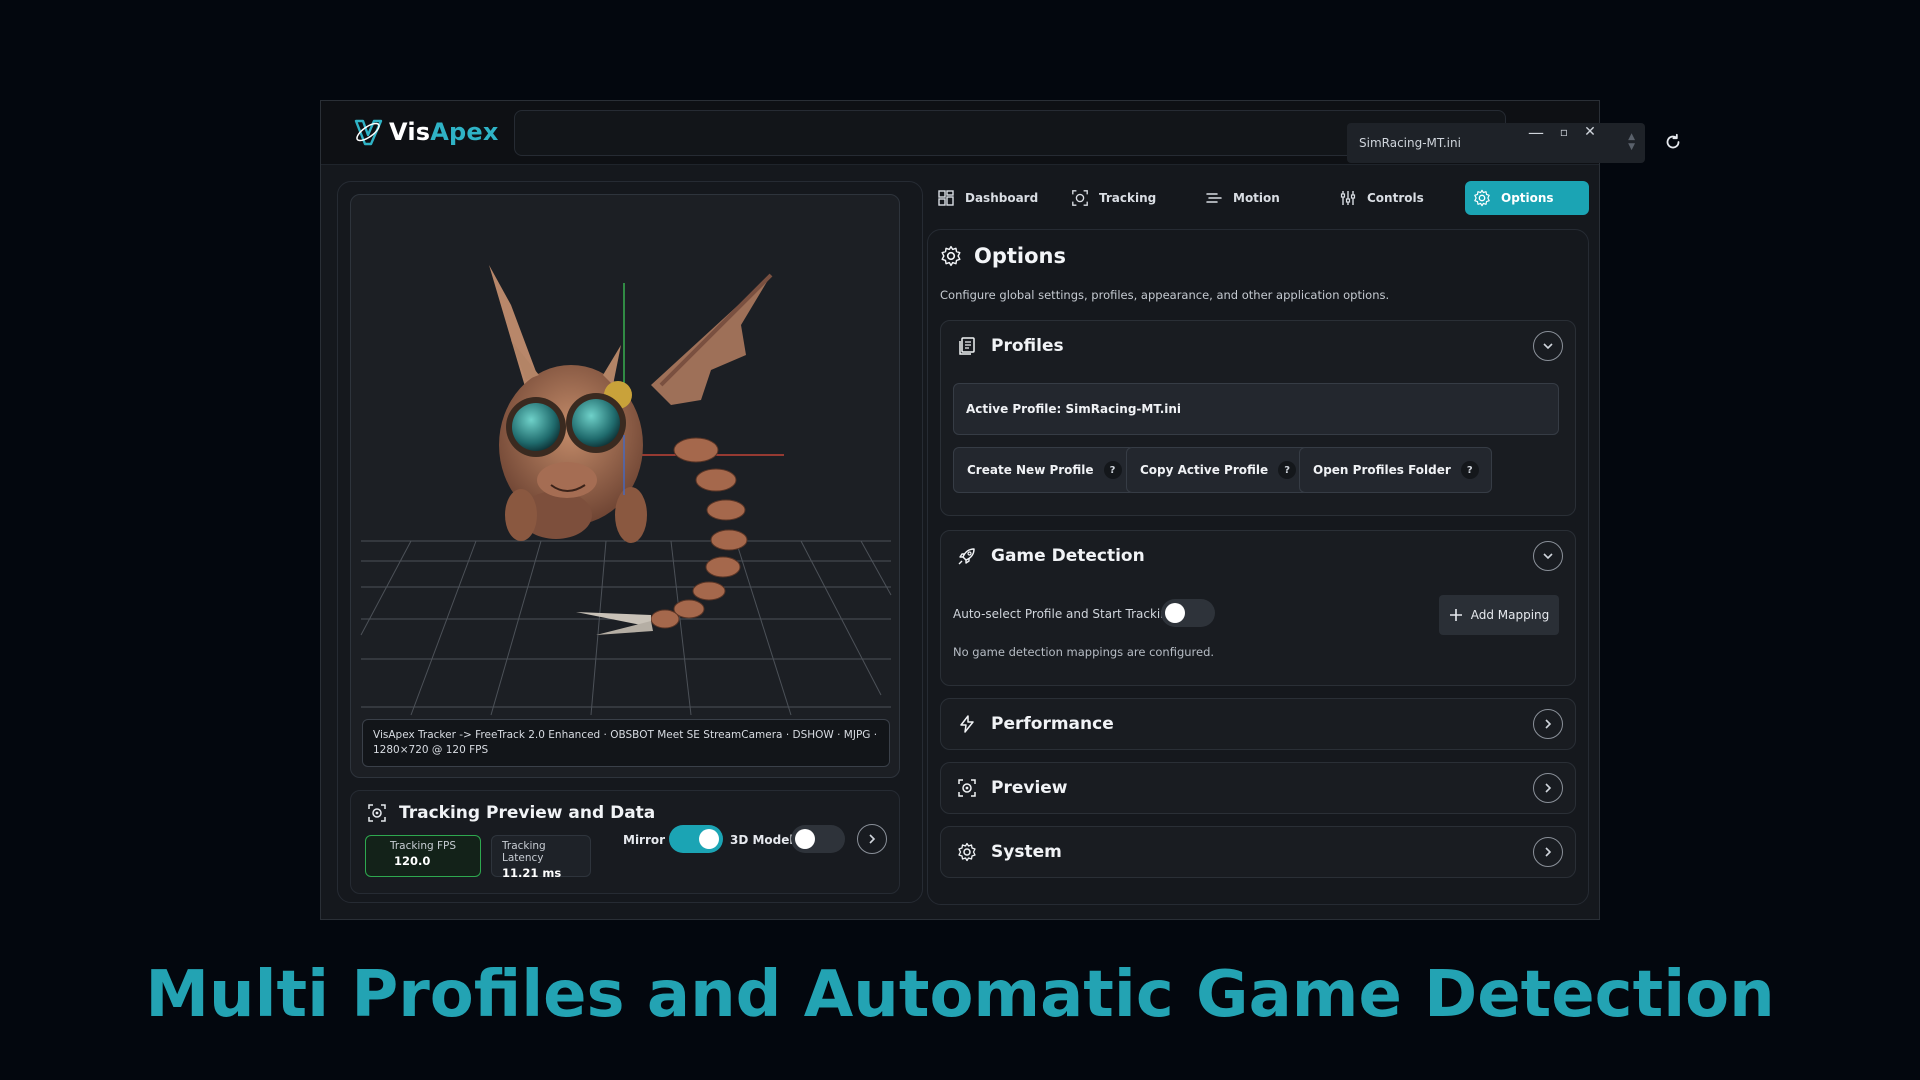  I want to click on lightning-icon, so click(967, 724).